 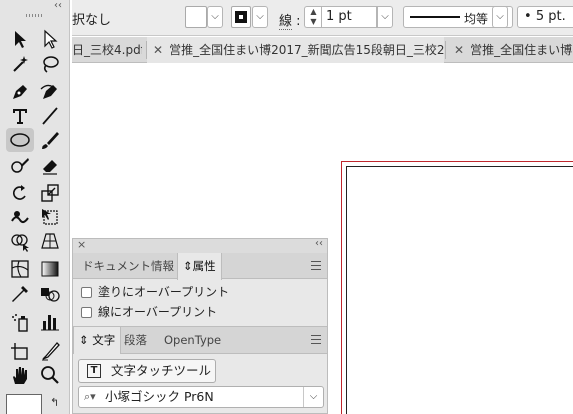 I want to click on profile-dropdown: ⌵, so click(x=500, y=17).